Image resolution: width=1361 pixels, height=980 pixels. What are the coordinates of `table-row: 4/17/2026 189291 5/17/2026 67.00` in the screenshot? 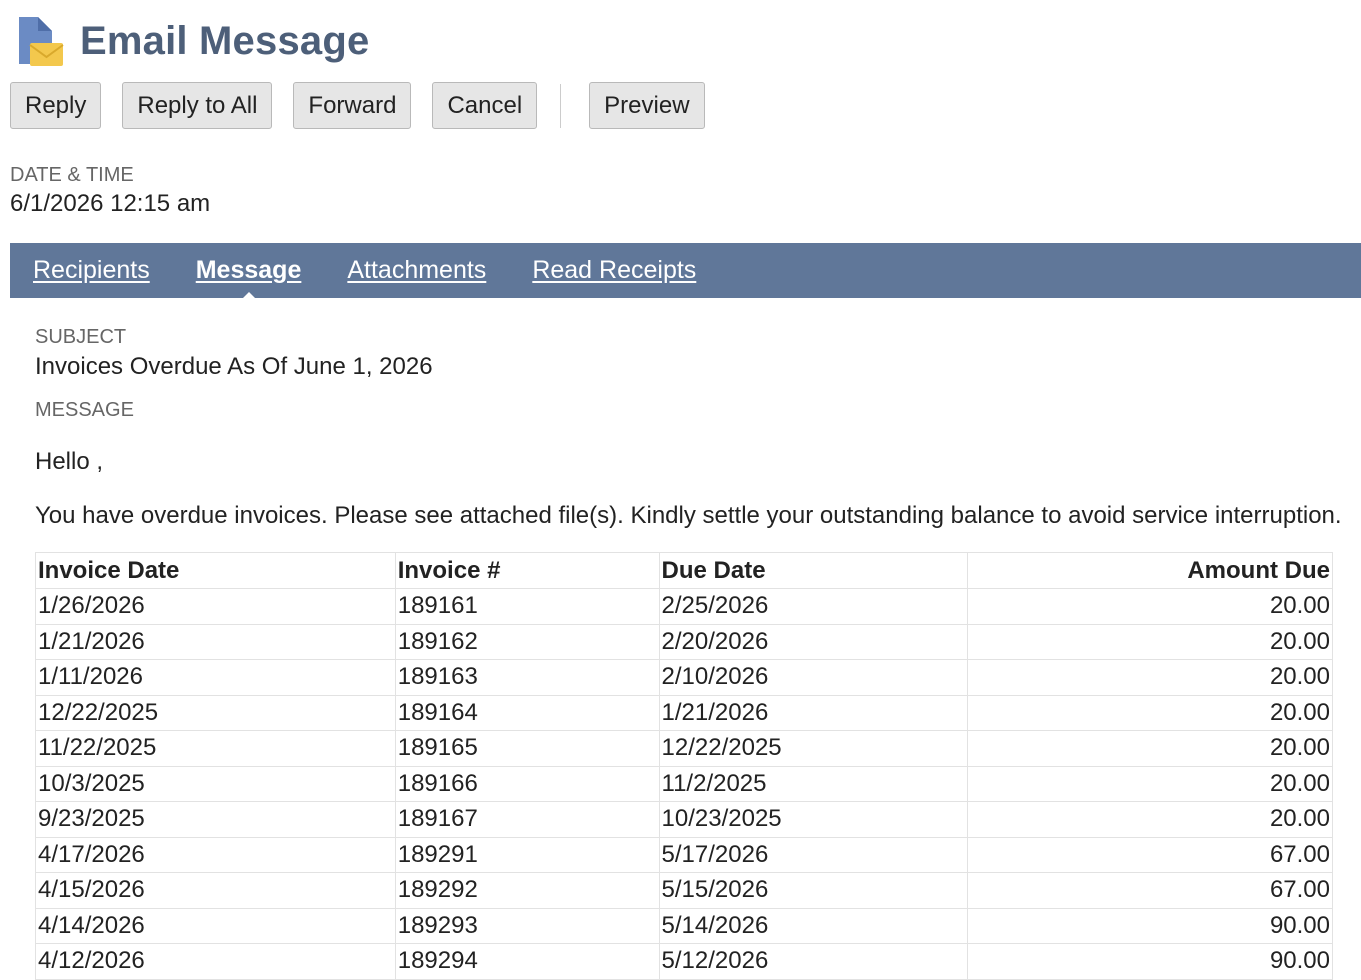 It's located at (684, 854).